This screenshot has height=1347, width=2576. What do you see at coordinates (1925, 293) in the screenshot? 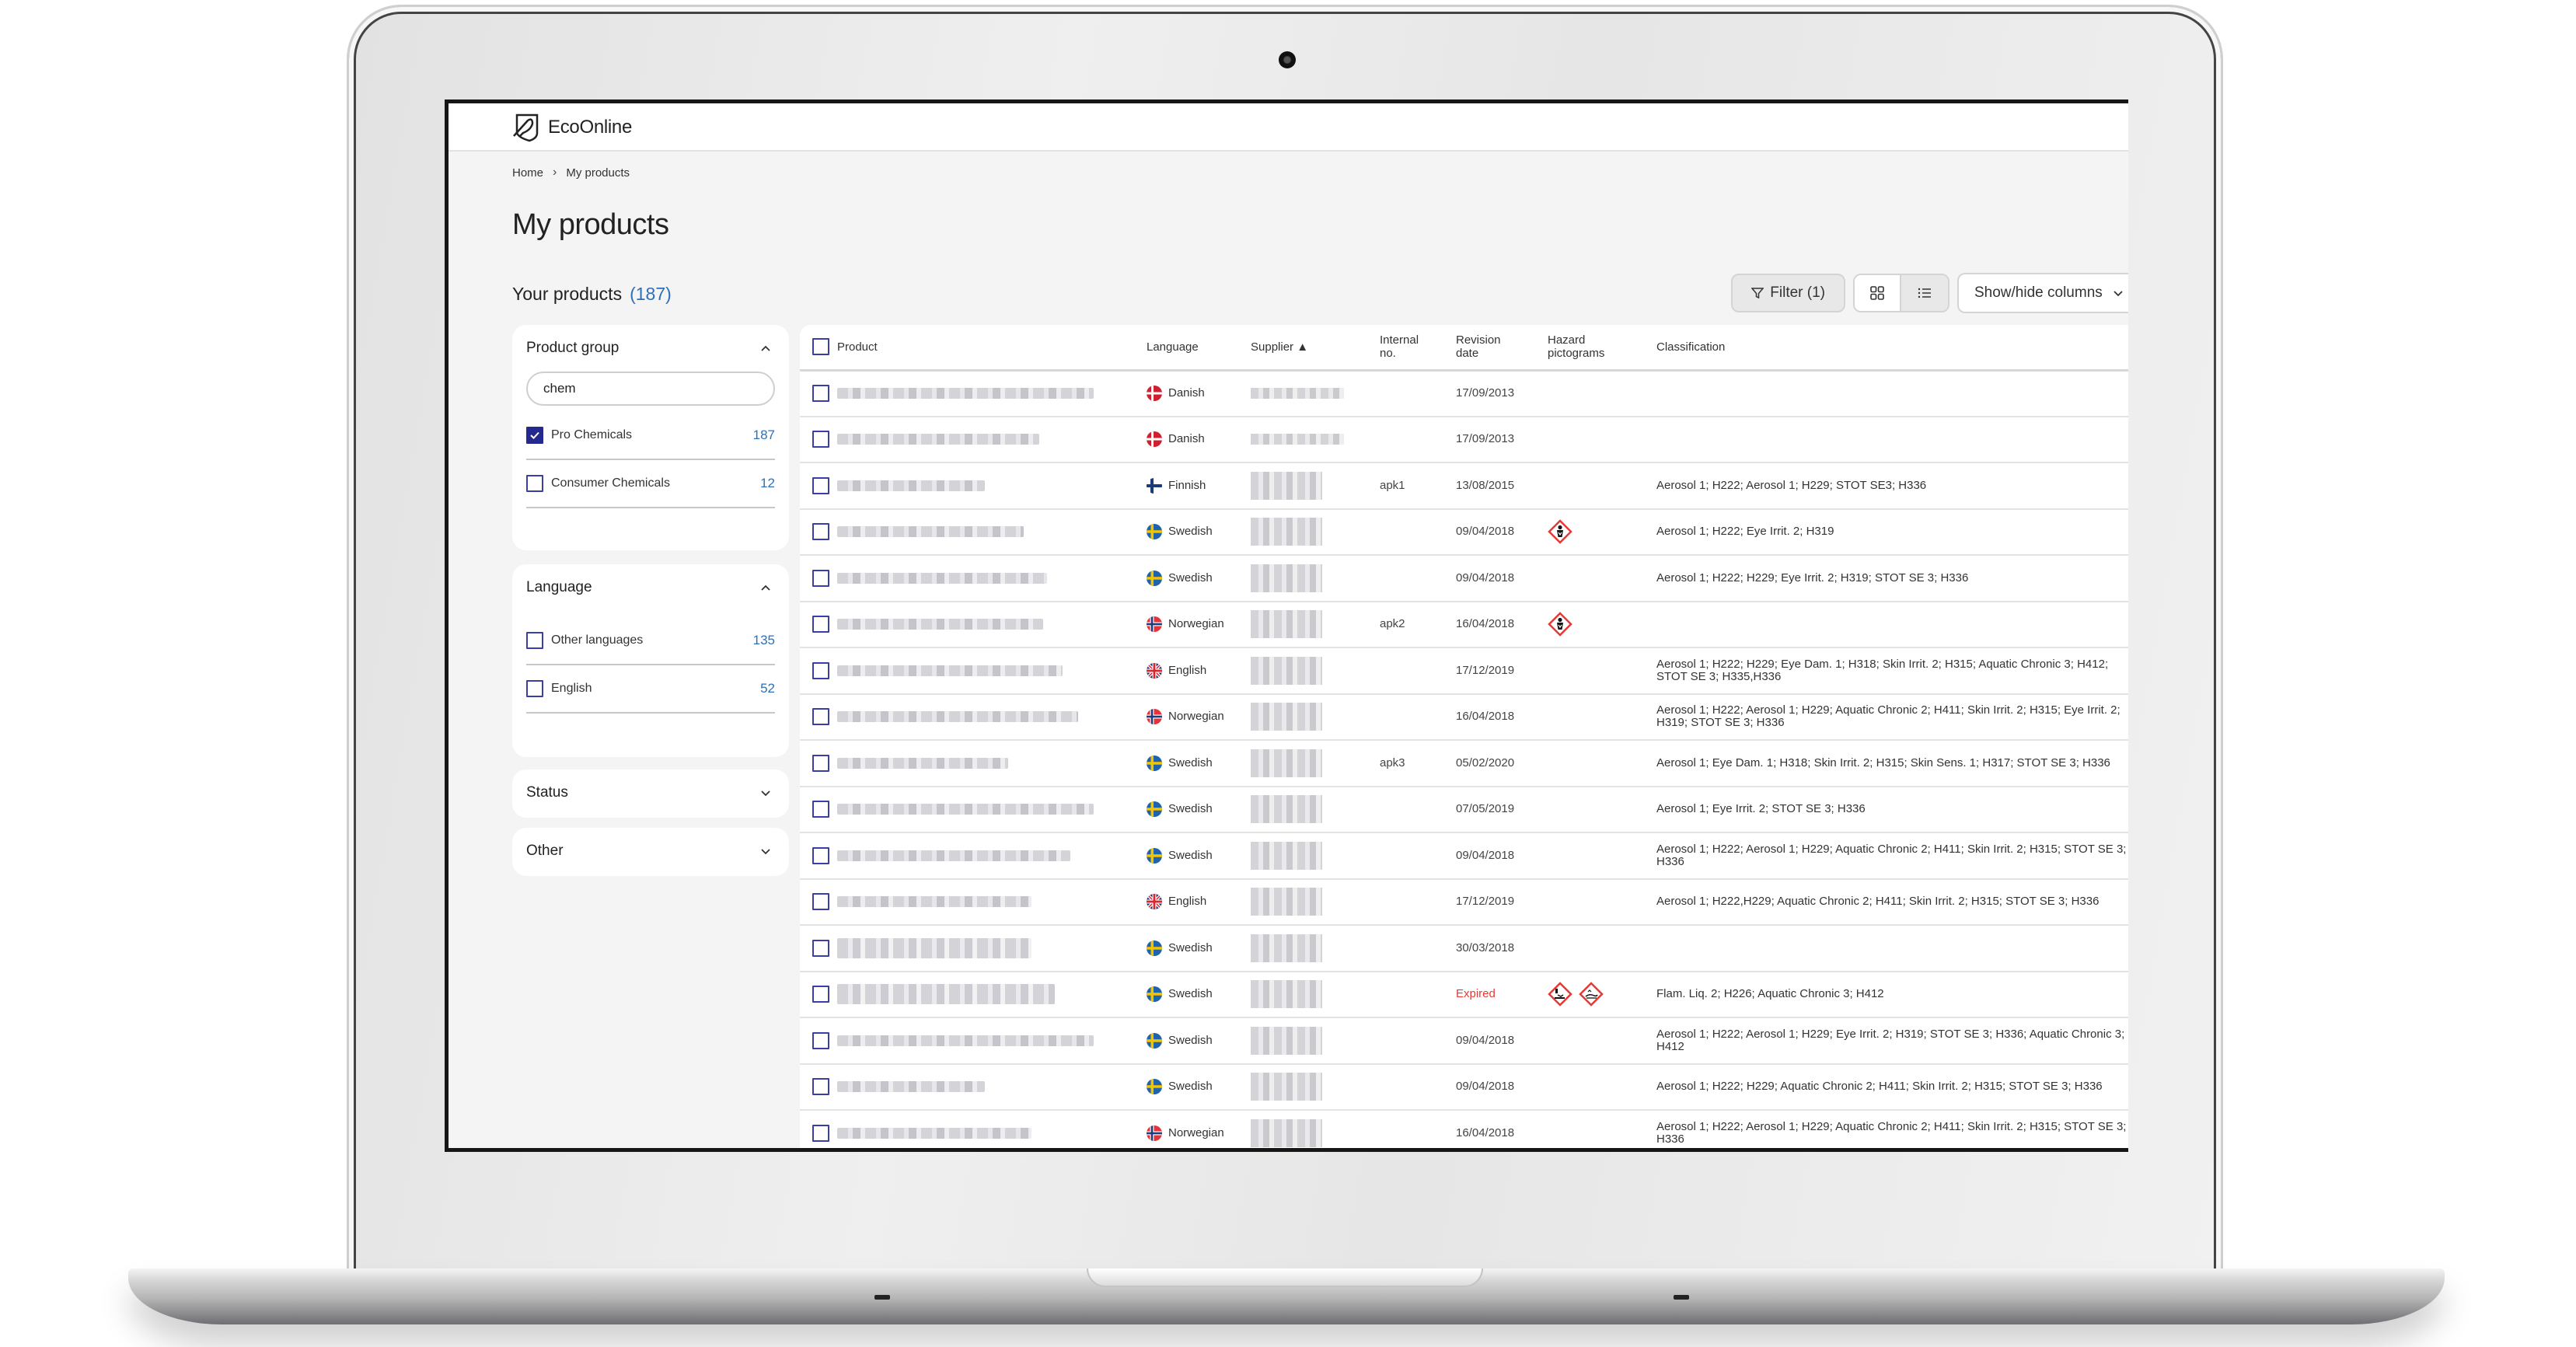
I see `list-view-button` at bounding box center [1925, 293].